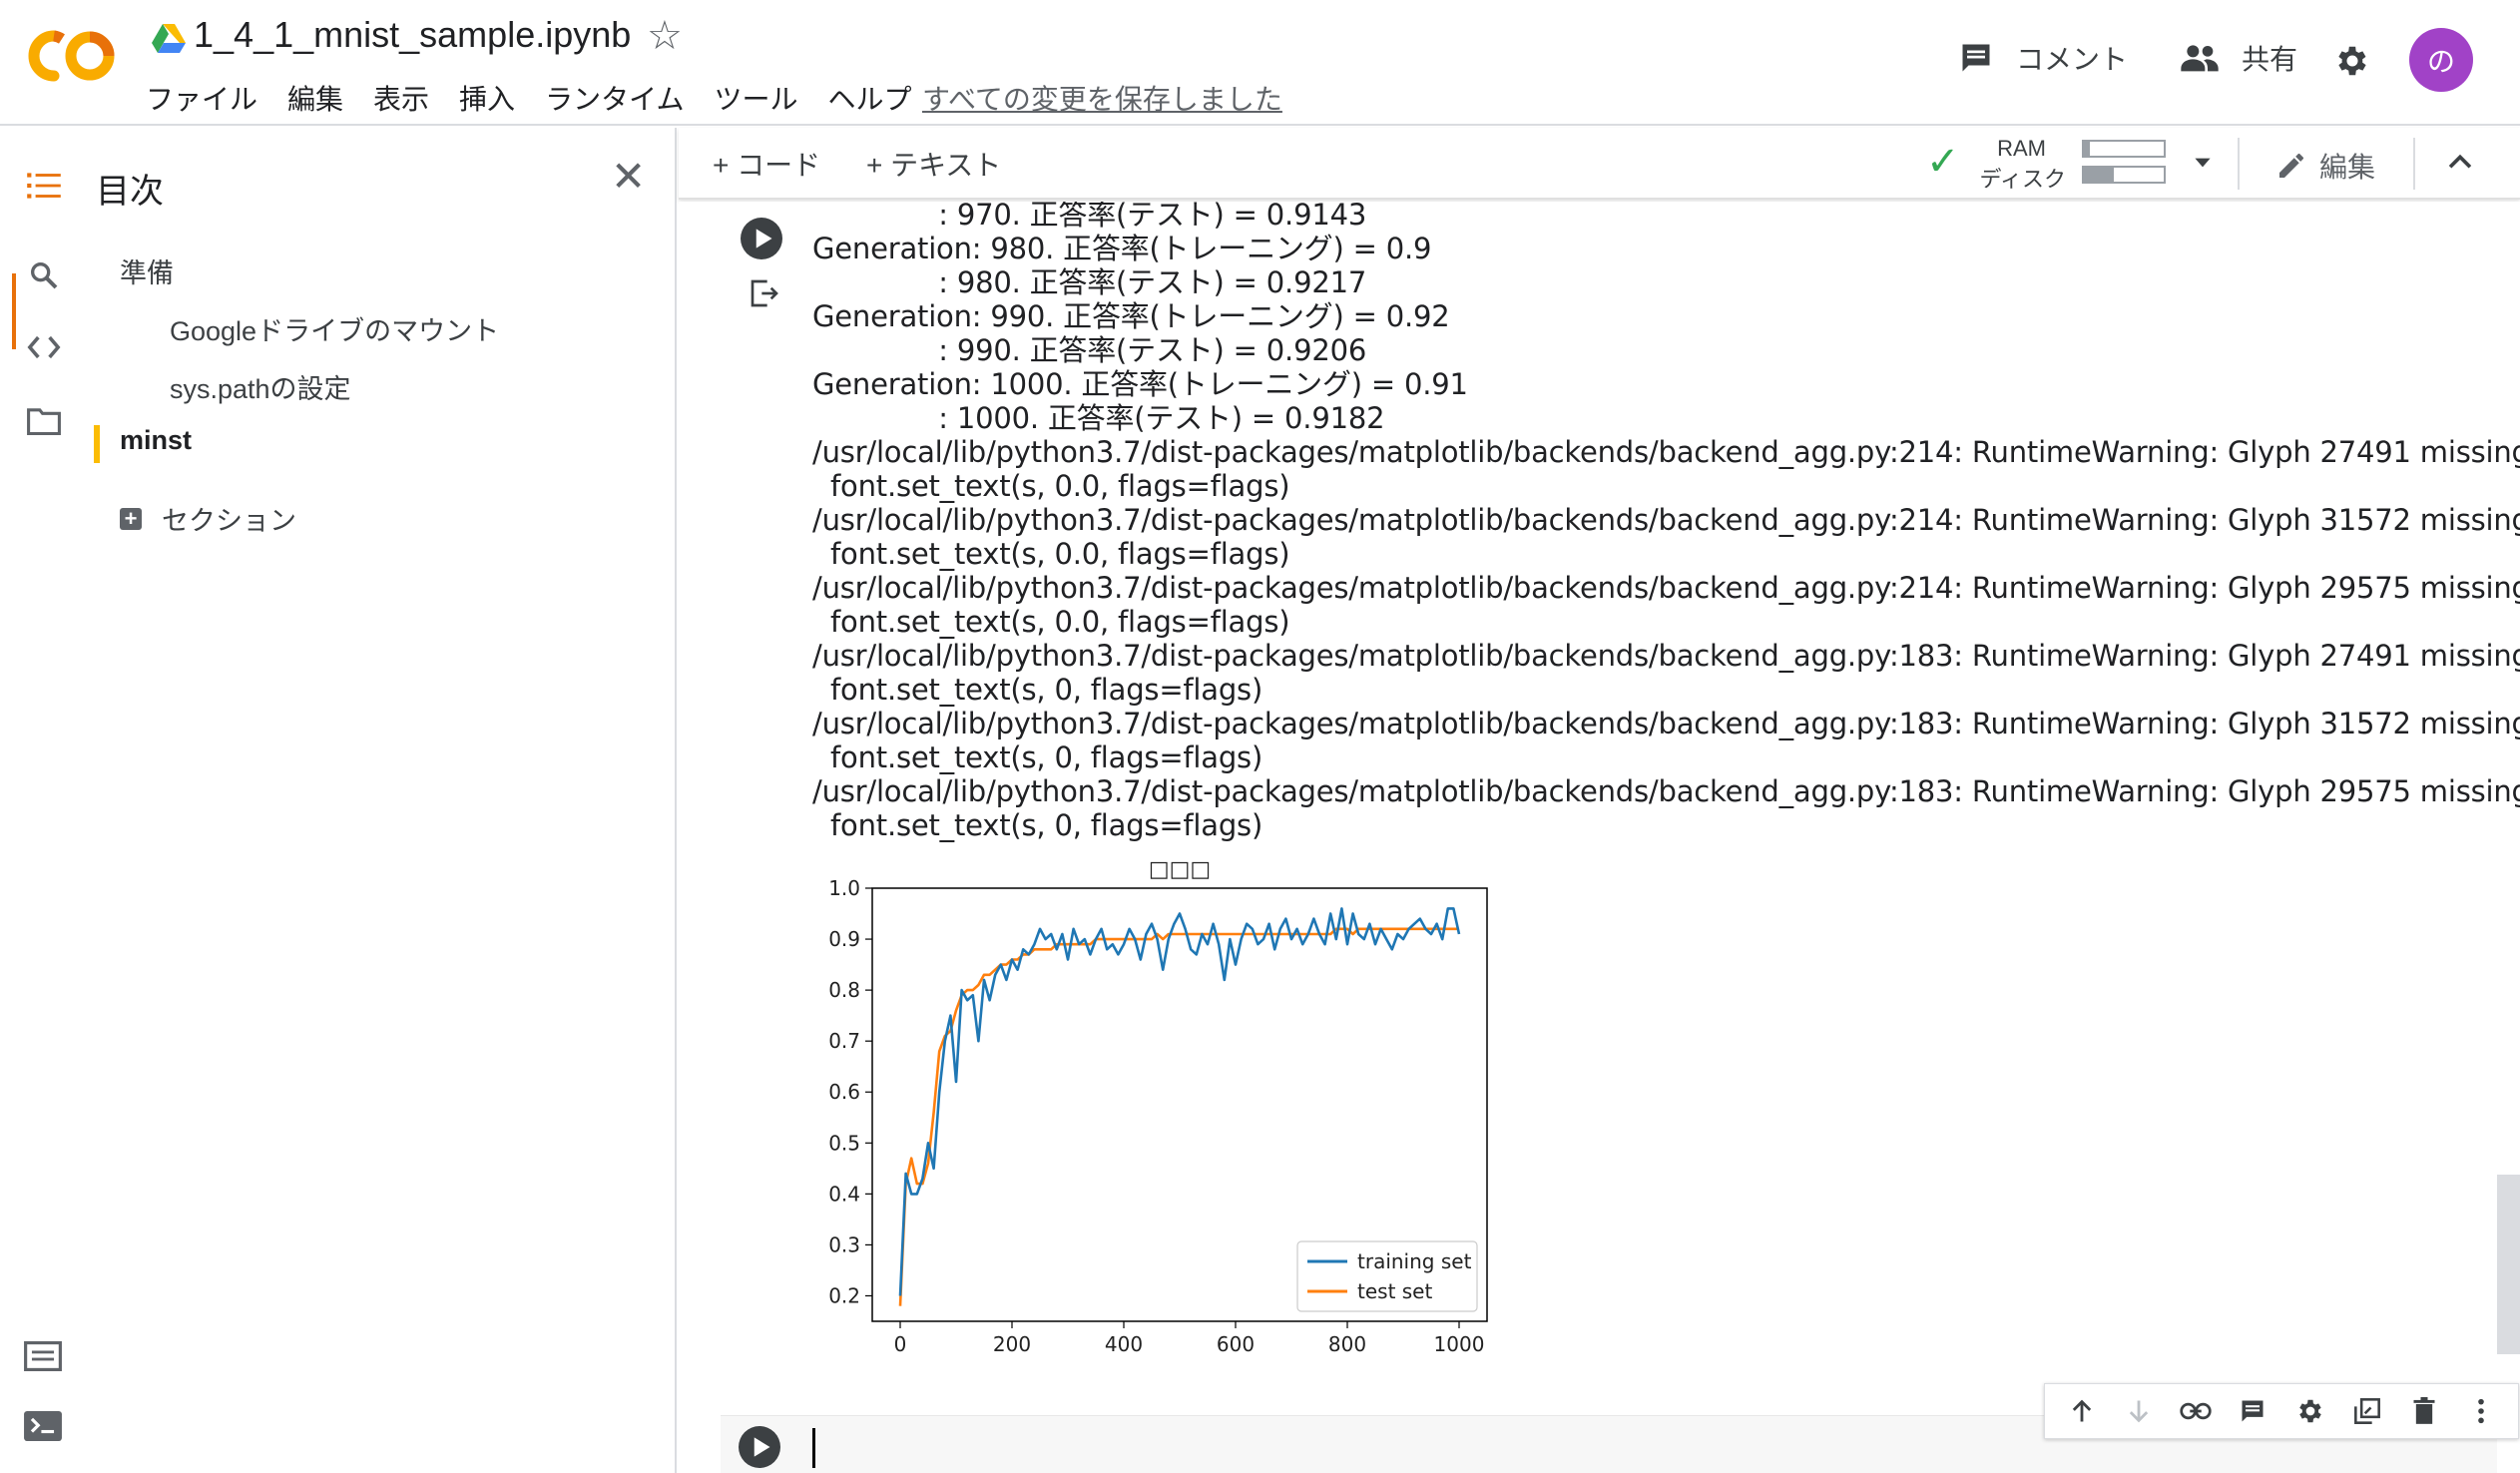 The image size is (2520, 1473). What do you see at coordinates (334, 328) in the screenshot?
I see `toc-item-drive-mount: Googleドライブのマウント` at bounding box center [334, 328].